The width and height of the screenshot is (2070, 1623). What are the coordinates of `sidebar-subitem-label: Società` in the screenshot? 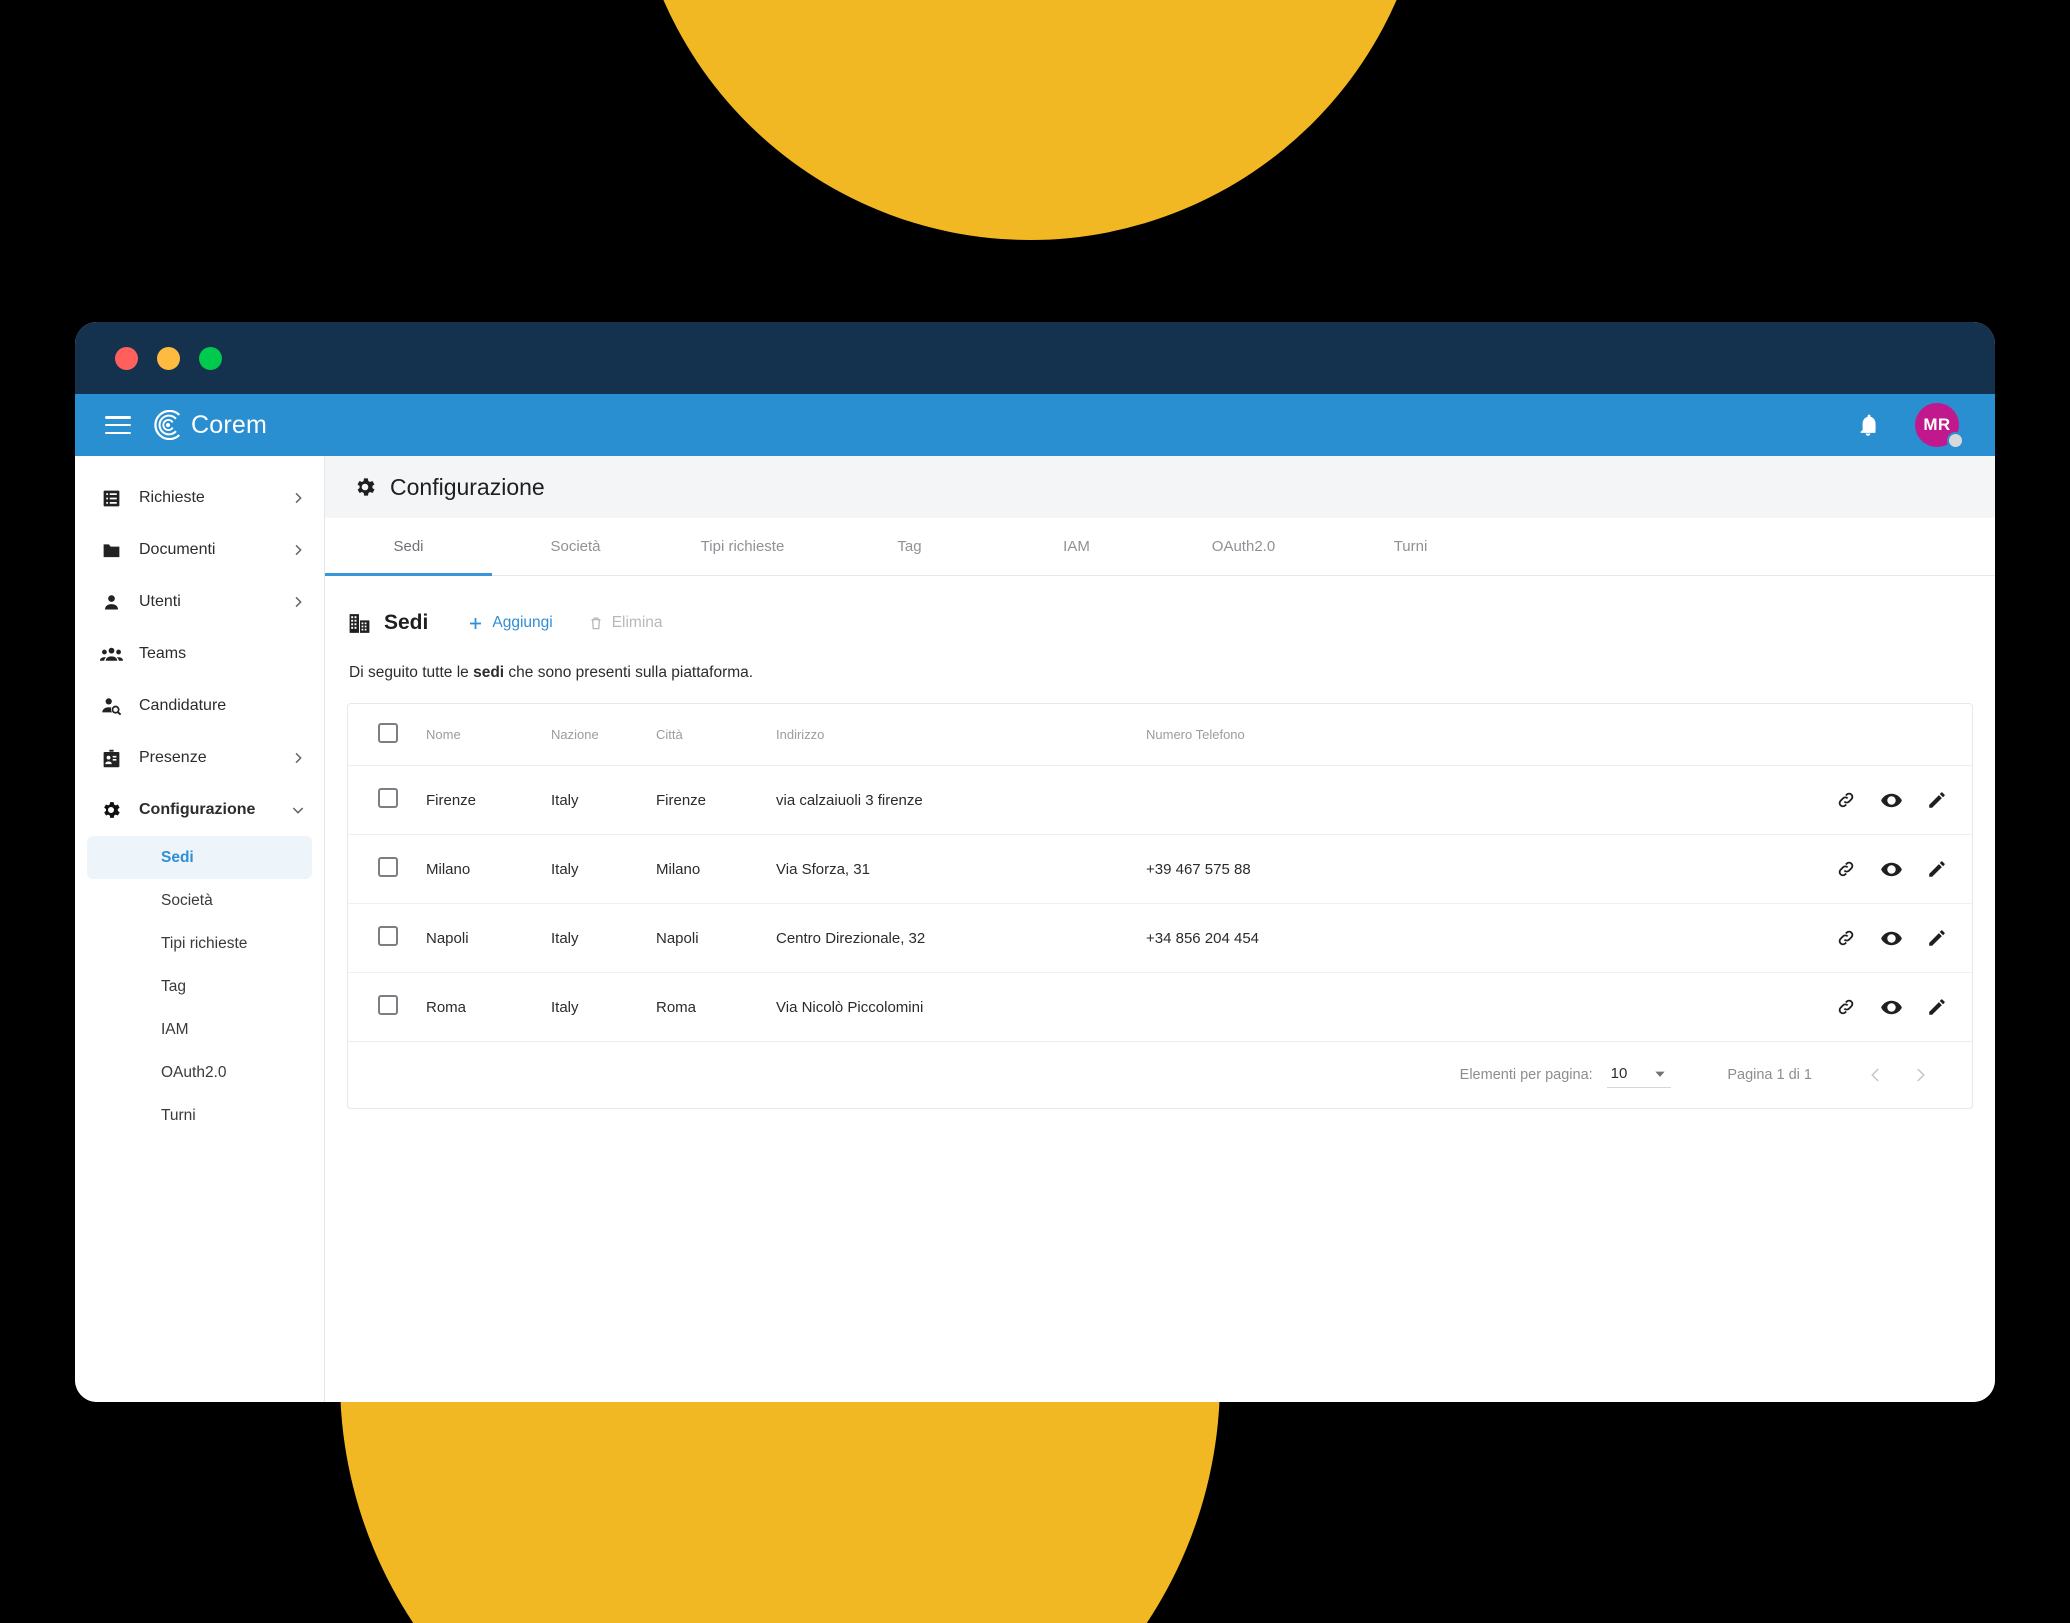 It's located at (187, 900).